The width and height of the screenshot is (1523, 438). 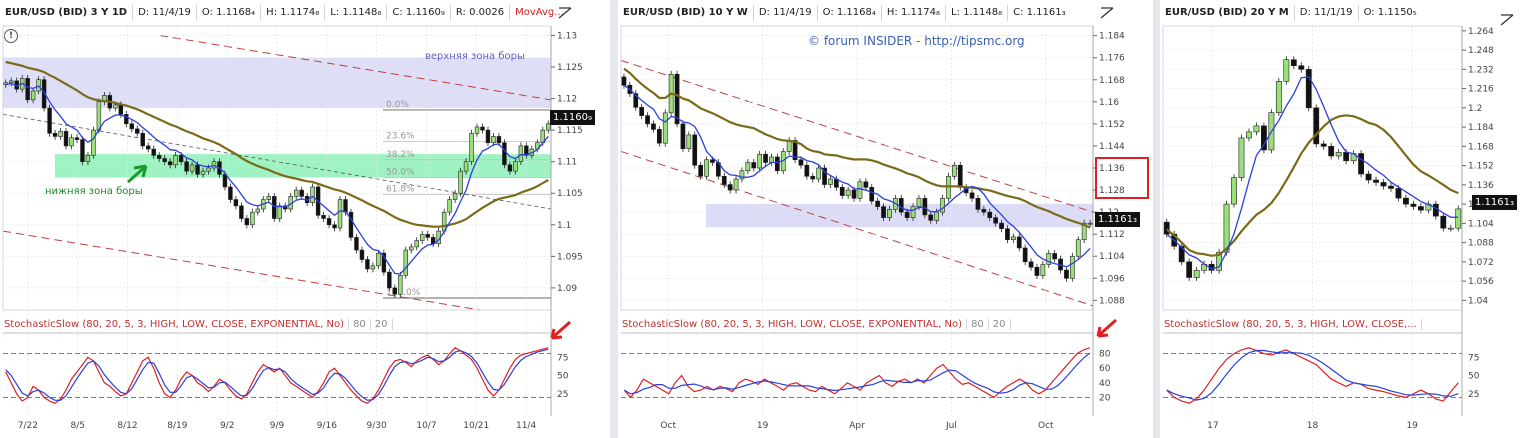 What do you see at coordinates (567, 36) in the screenshot?
I see `y-tick-label: 1.13` at bounding box center [567, 36].